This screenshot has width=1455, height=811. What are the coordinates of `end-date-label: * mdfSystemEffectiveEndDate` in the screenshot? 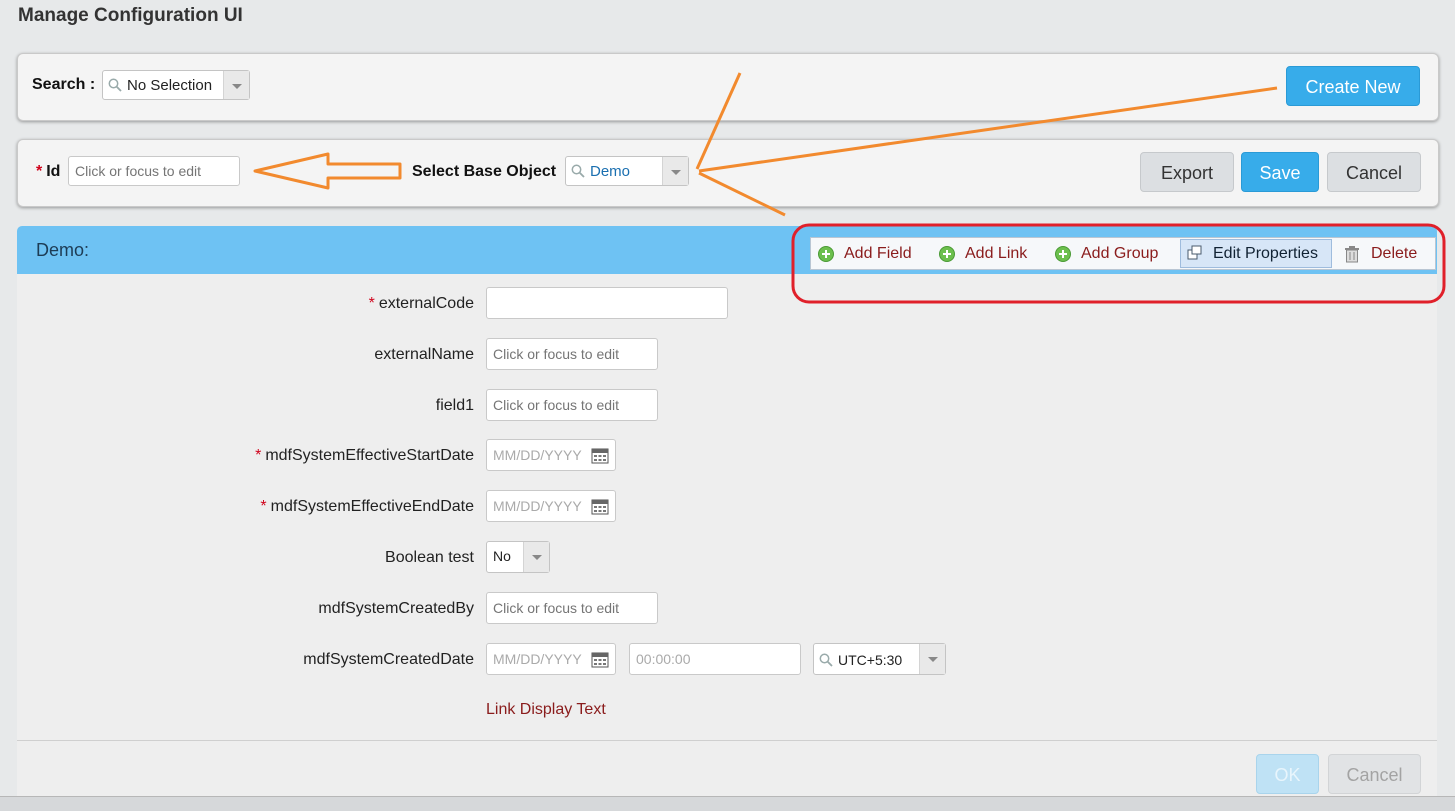 It's located at (367, 506).